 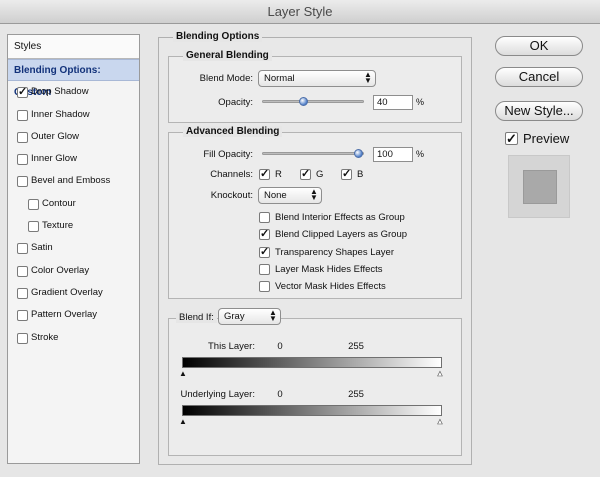 I want to click on advanced-option-checkbox: Layer Mask Hides Effects, so click(x=321, y=270).